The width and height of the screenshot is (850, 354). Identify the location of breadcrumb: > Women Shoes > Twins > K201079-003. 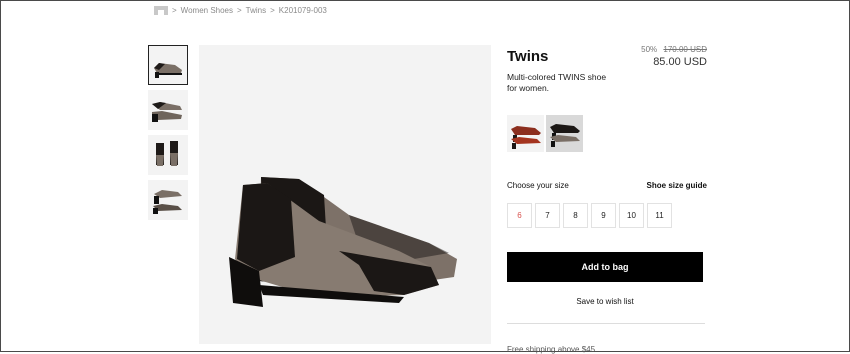
(240, 10).